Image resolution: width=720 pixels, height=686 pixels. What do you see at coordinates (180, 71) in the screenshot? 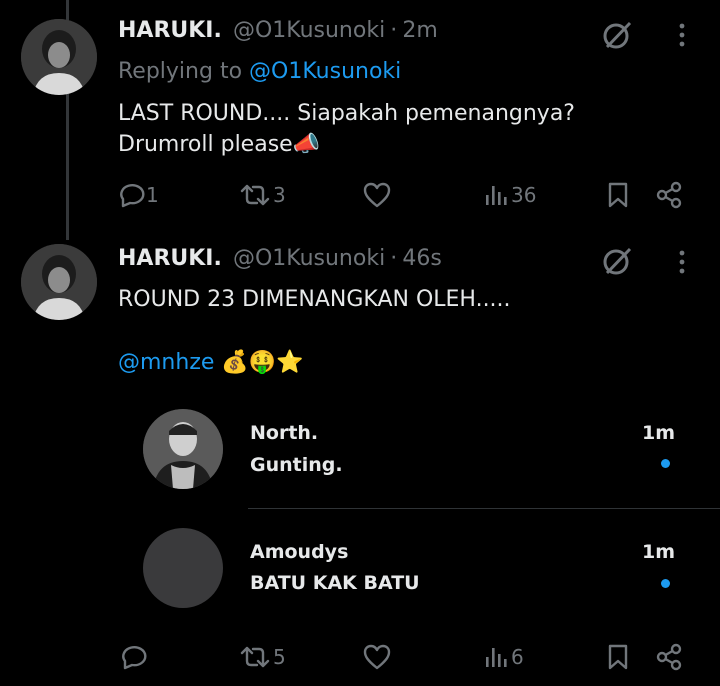
I see `replying-to-label: Replying to` at bounding box center [180, 71].